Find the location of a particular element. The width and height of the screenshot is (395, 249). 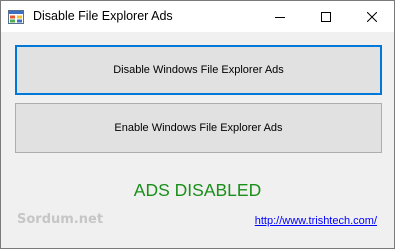

maximize-button is located at coordinates (326, 16).